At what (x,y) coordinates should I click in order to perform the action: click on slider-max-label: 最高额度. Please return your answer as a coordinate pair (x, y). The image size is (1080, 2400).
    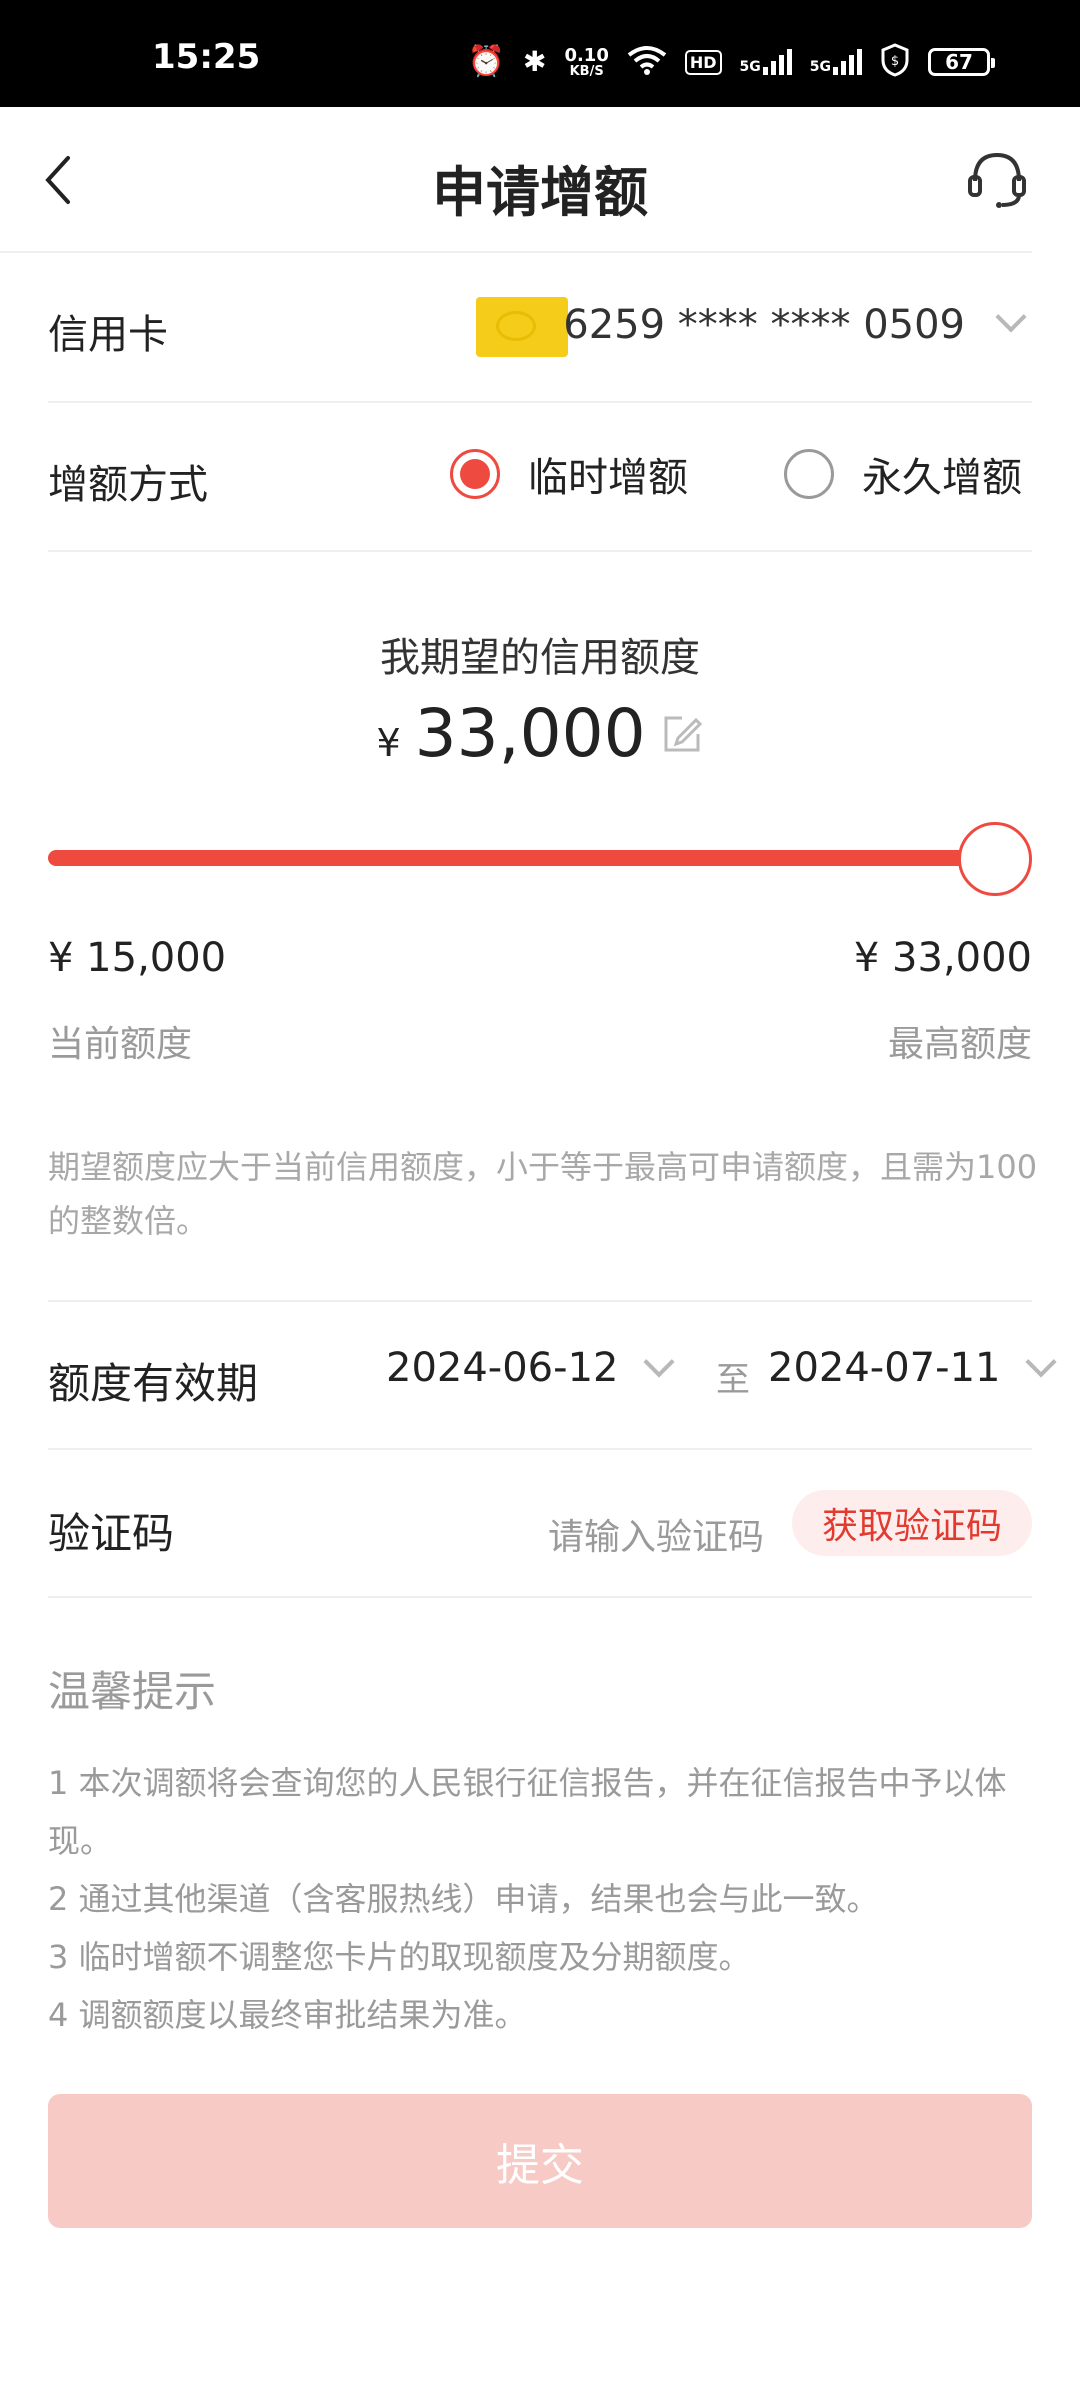
    Looking at the image, I should click on (959, 1044).